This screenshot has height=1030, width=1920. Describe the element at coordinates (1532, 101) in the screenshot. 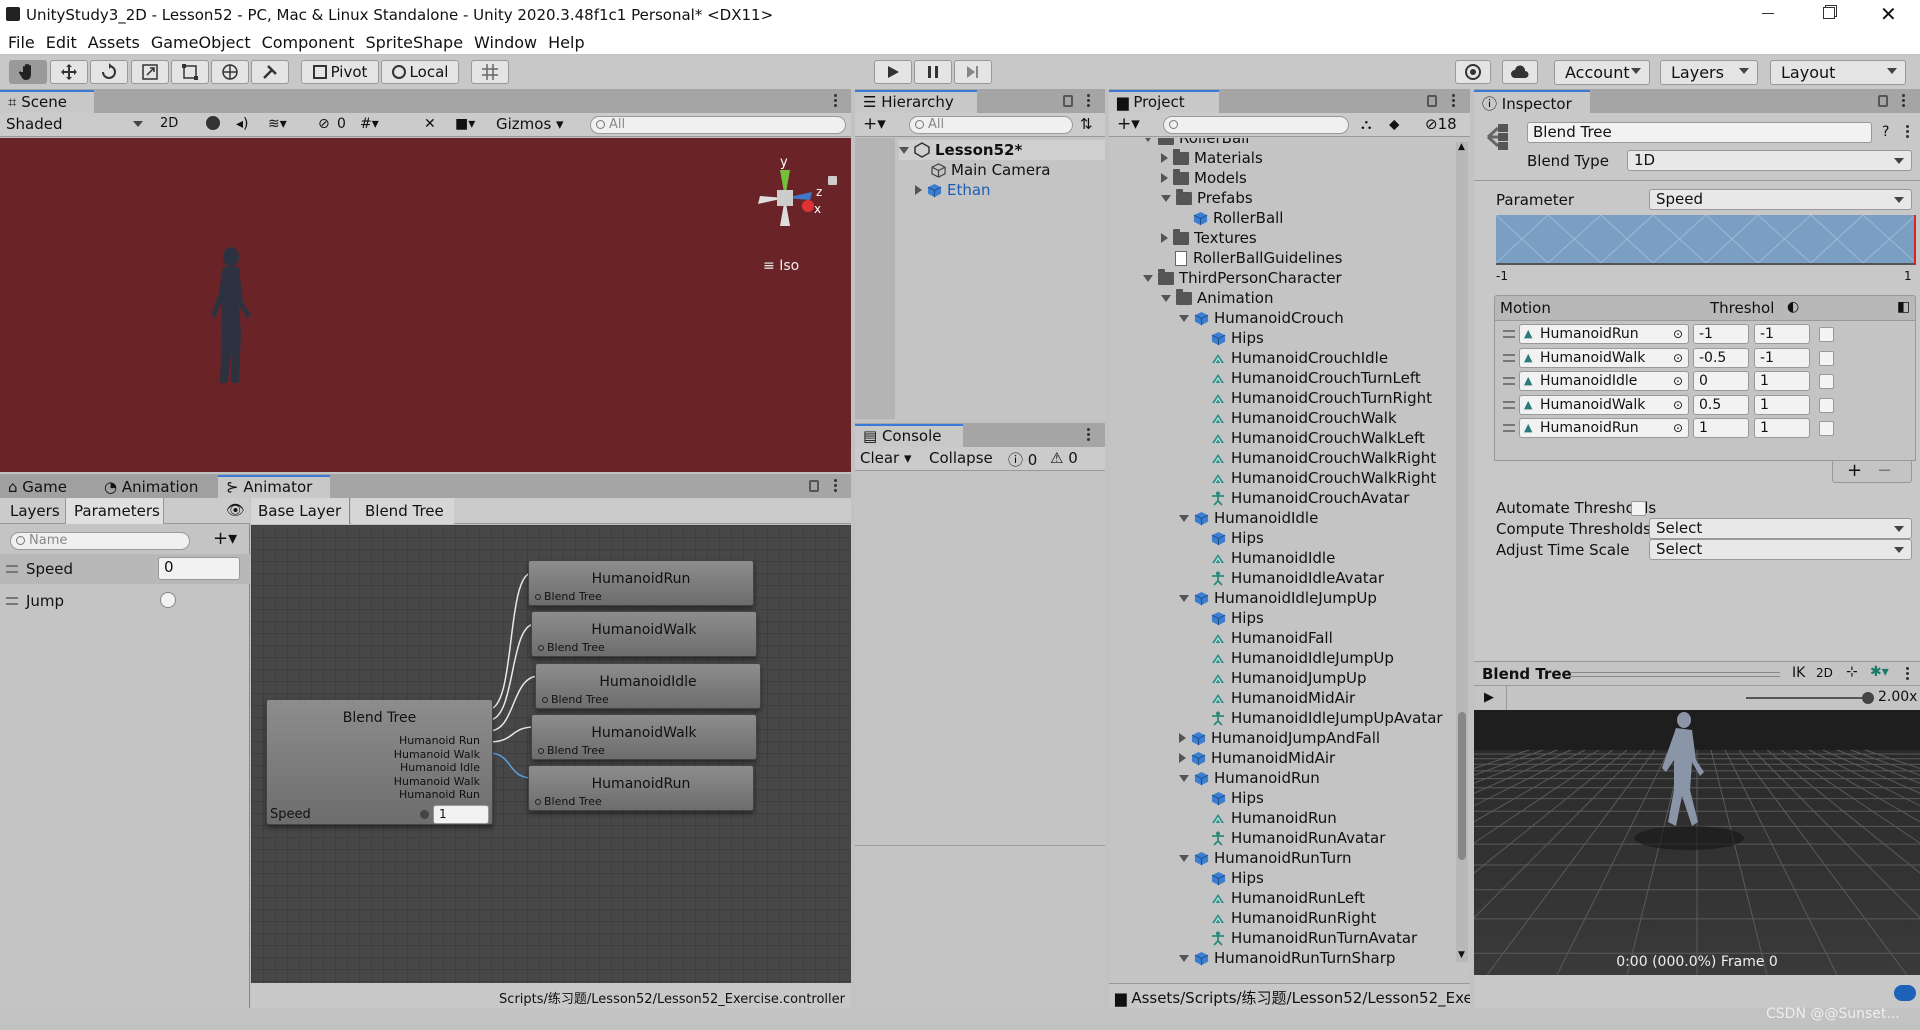

I see `tab-inspector: ⓘ Inspector` at that location.